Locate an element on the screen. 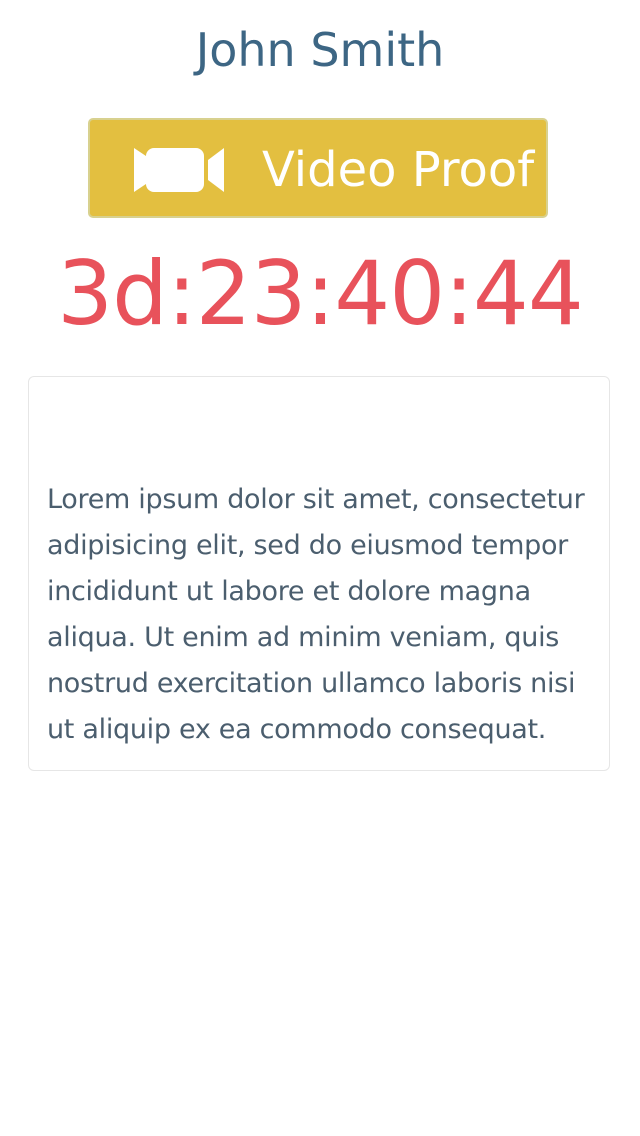 The height and width of the screenshot is (1136, 640). video-proof-button: Video Proof is located at coordinates (318, 168).